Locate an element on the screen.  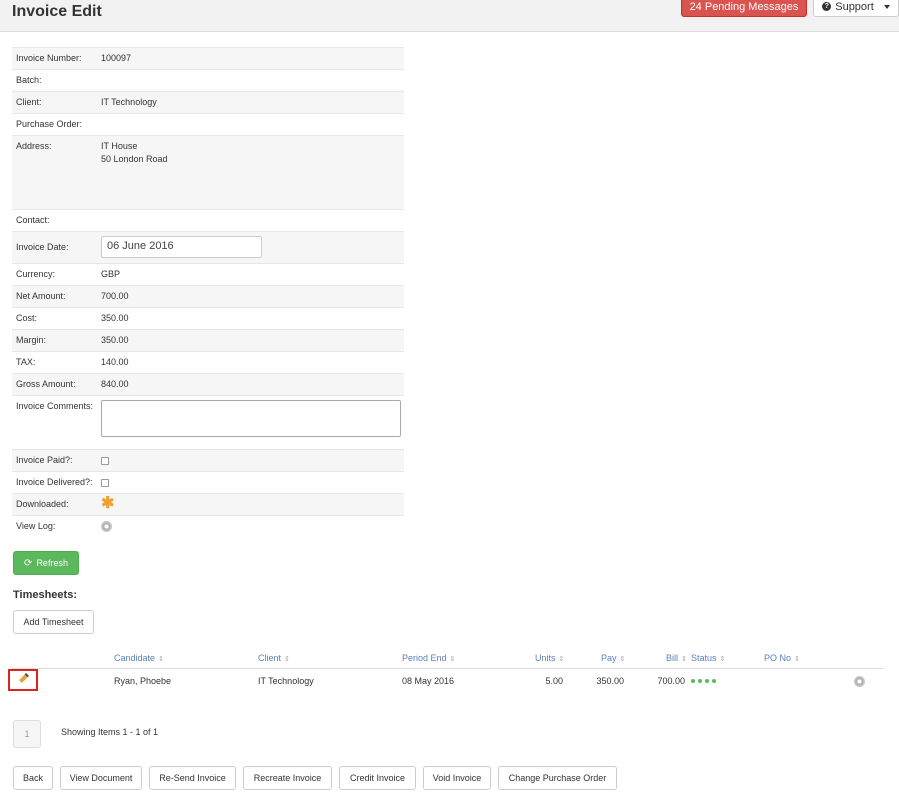
column-bill: Bill ⇕ is located at coordinates (676, 658).